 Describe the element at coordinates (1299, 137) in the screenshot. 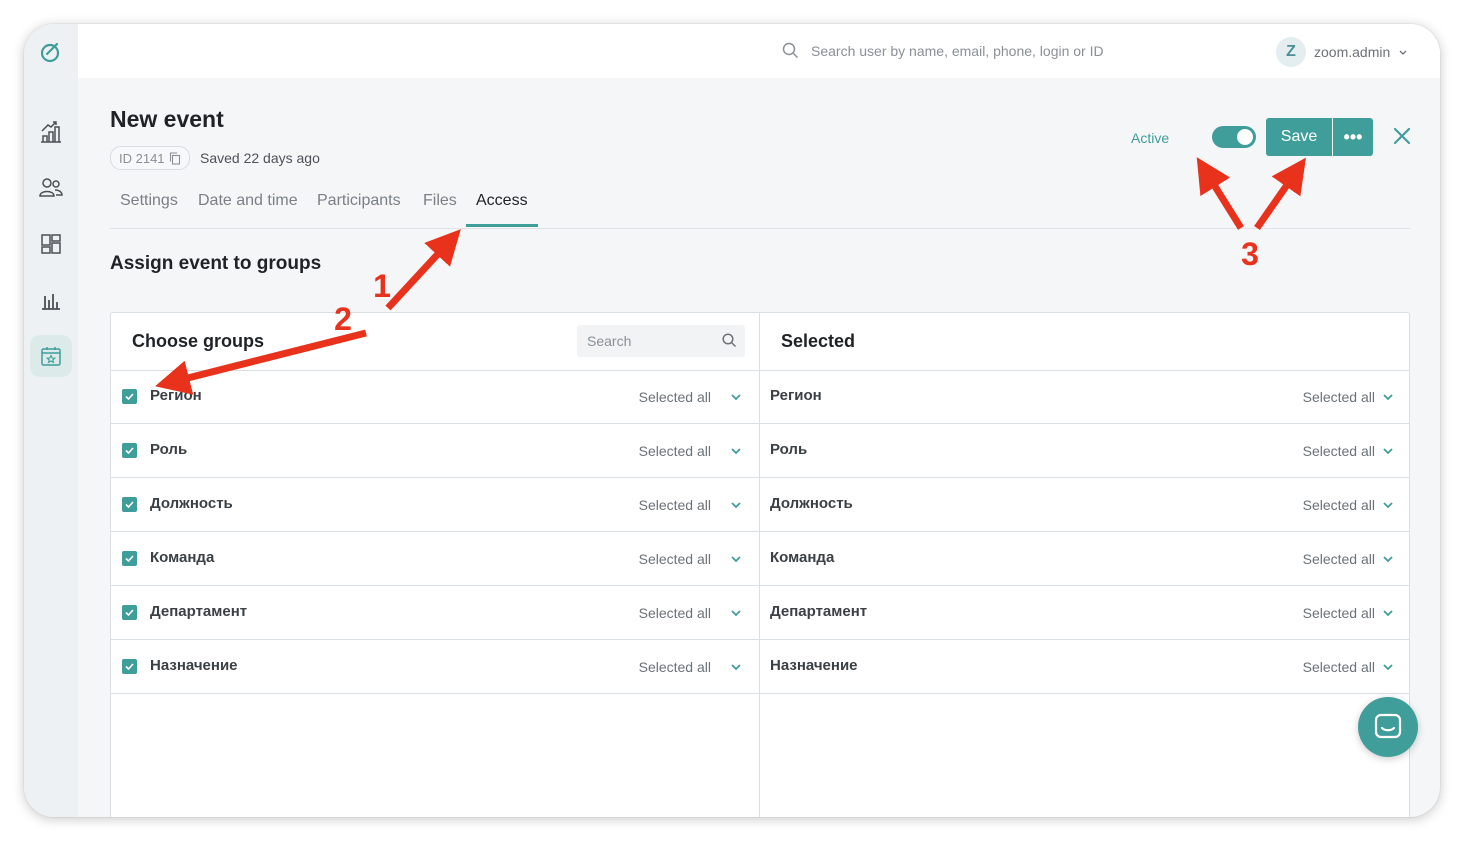

I see `save-button: Save` at that location.